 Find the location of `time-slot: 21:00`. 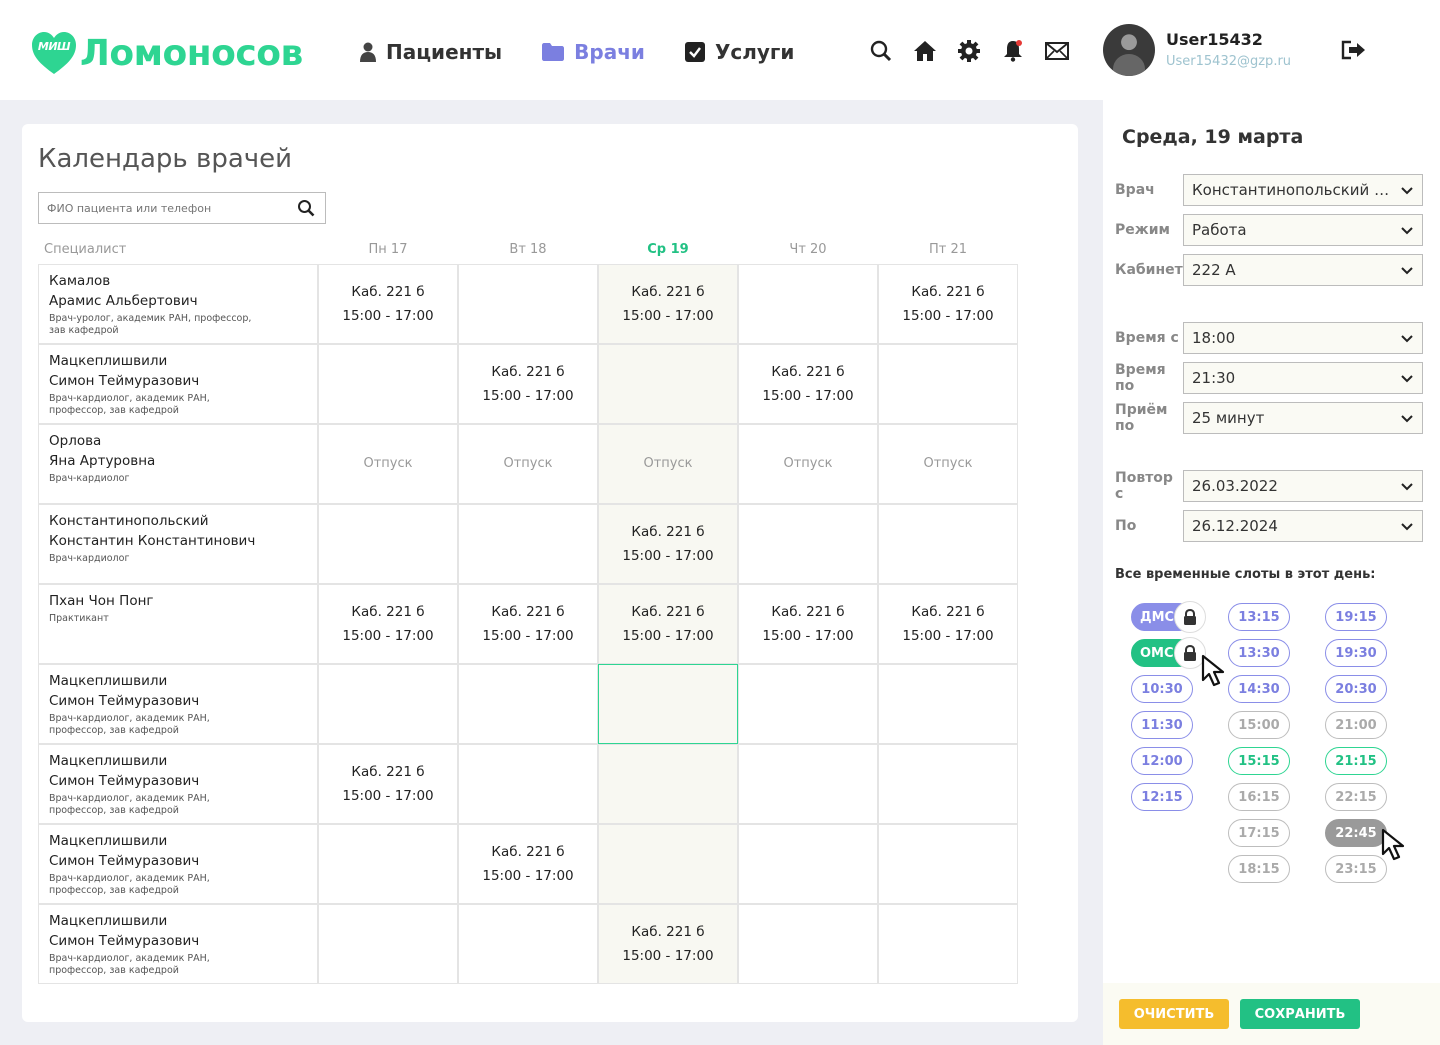

time-slot: 21:00 is located at coordinates (1356, 725).